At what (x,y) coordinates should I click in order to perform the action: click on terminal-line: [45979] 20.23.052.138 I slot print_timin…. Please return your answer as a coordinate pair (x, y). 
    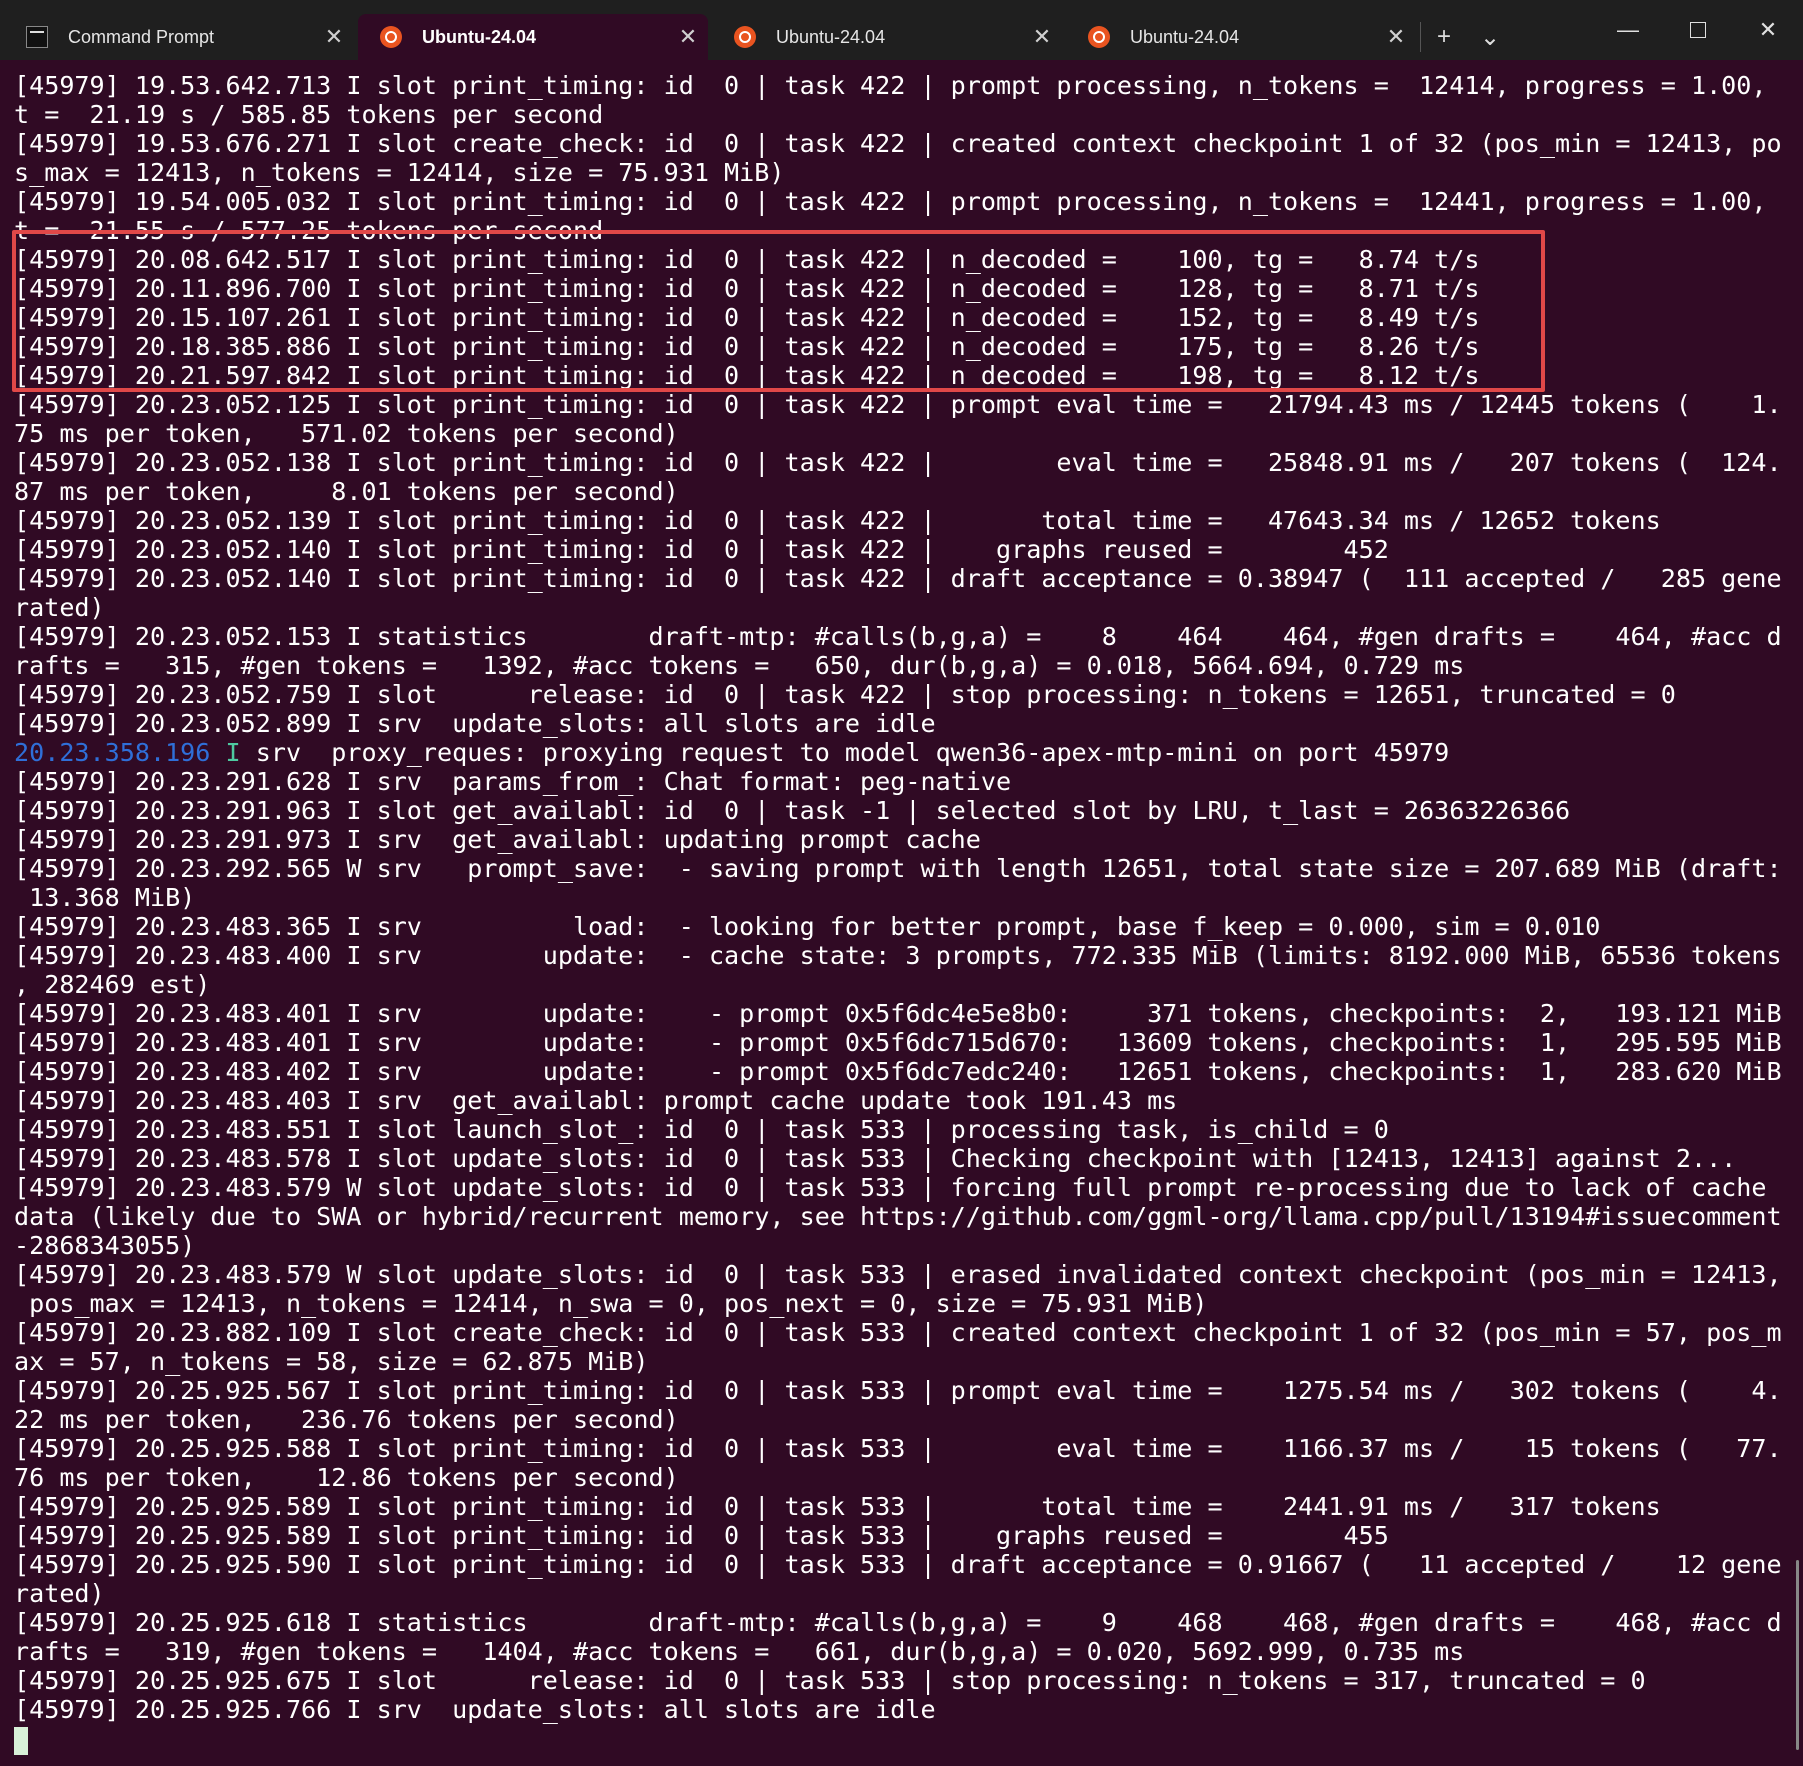
    Looking at the image, I should click on (898, 462).